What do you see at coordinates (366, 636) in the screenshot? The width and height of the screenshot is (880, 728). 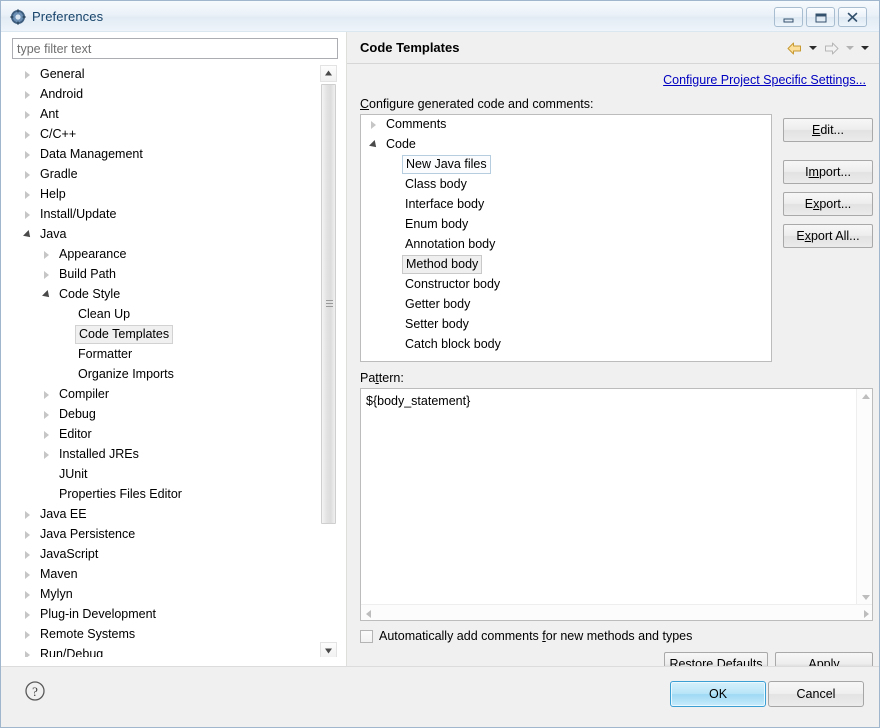 I see `checkbox-box-icon` at bounding box center [366, 636].